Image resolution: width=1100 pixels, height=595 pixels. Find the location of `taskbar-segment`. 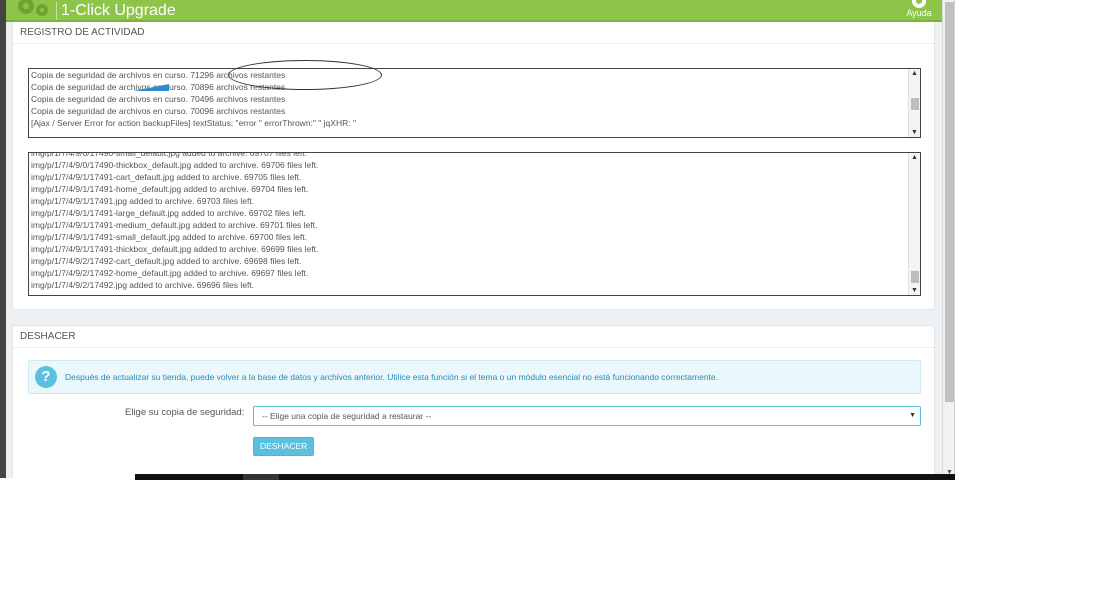

taskbar-segment is located at coordinates (261, 477).